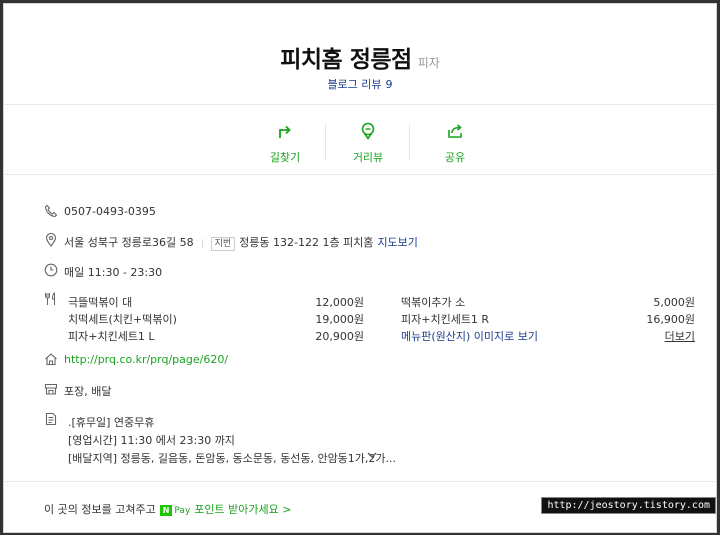 The image size is (720, 535). Describe the element at coordinates (100, 509) in the screenshot. I see `footer-message: 이 곳의 정보를 고쳐주고` at that location.